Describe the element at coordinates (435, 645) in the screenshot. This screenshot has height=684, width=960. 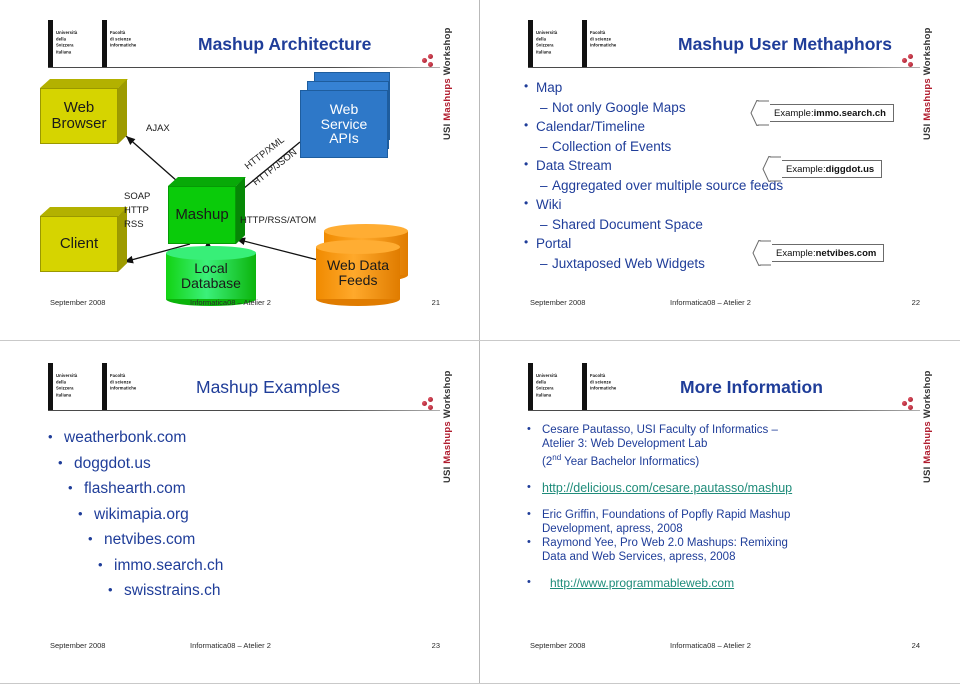
I see `footer-page-number: 23` at that location.